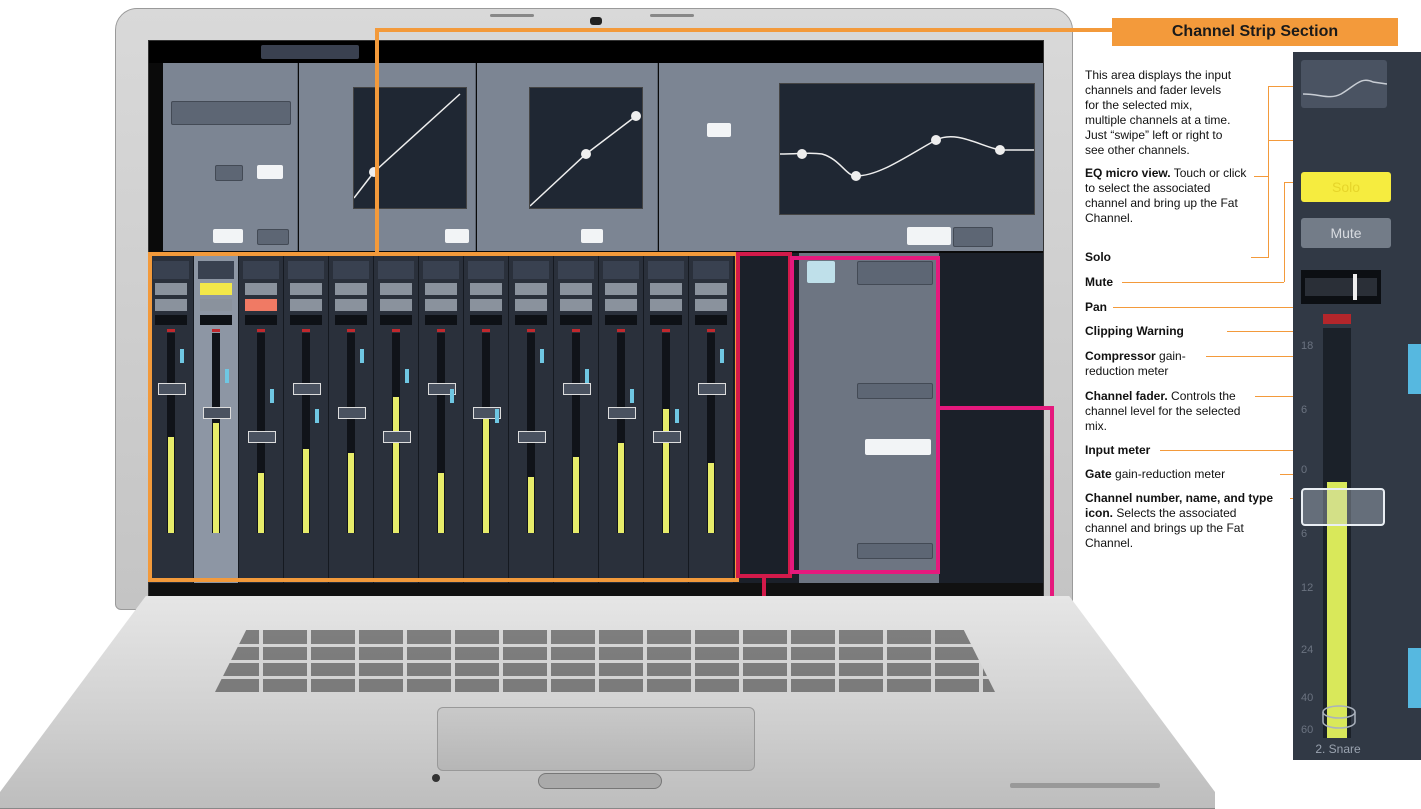 Image resolution: width=1421 pixels, height=809 pixels. Describe the element at coordinates (596, 739) in the screenshot. I see `trackpad` at that location.